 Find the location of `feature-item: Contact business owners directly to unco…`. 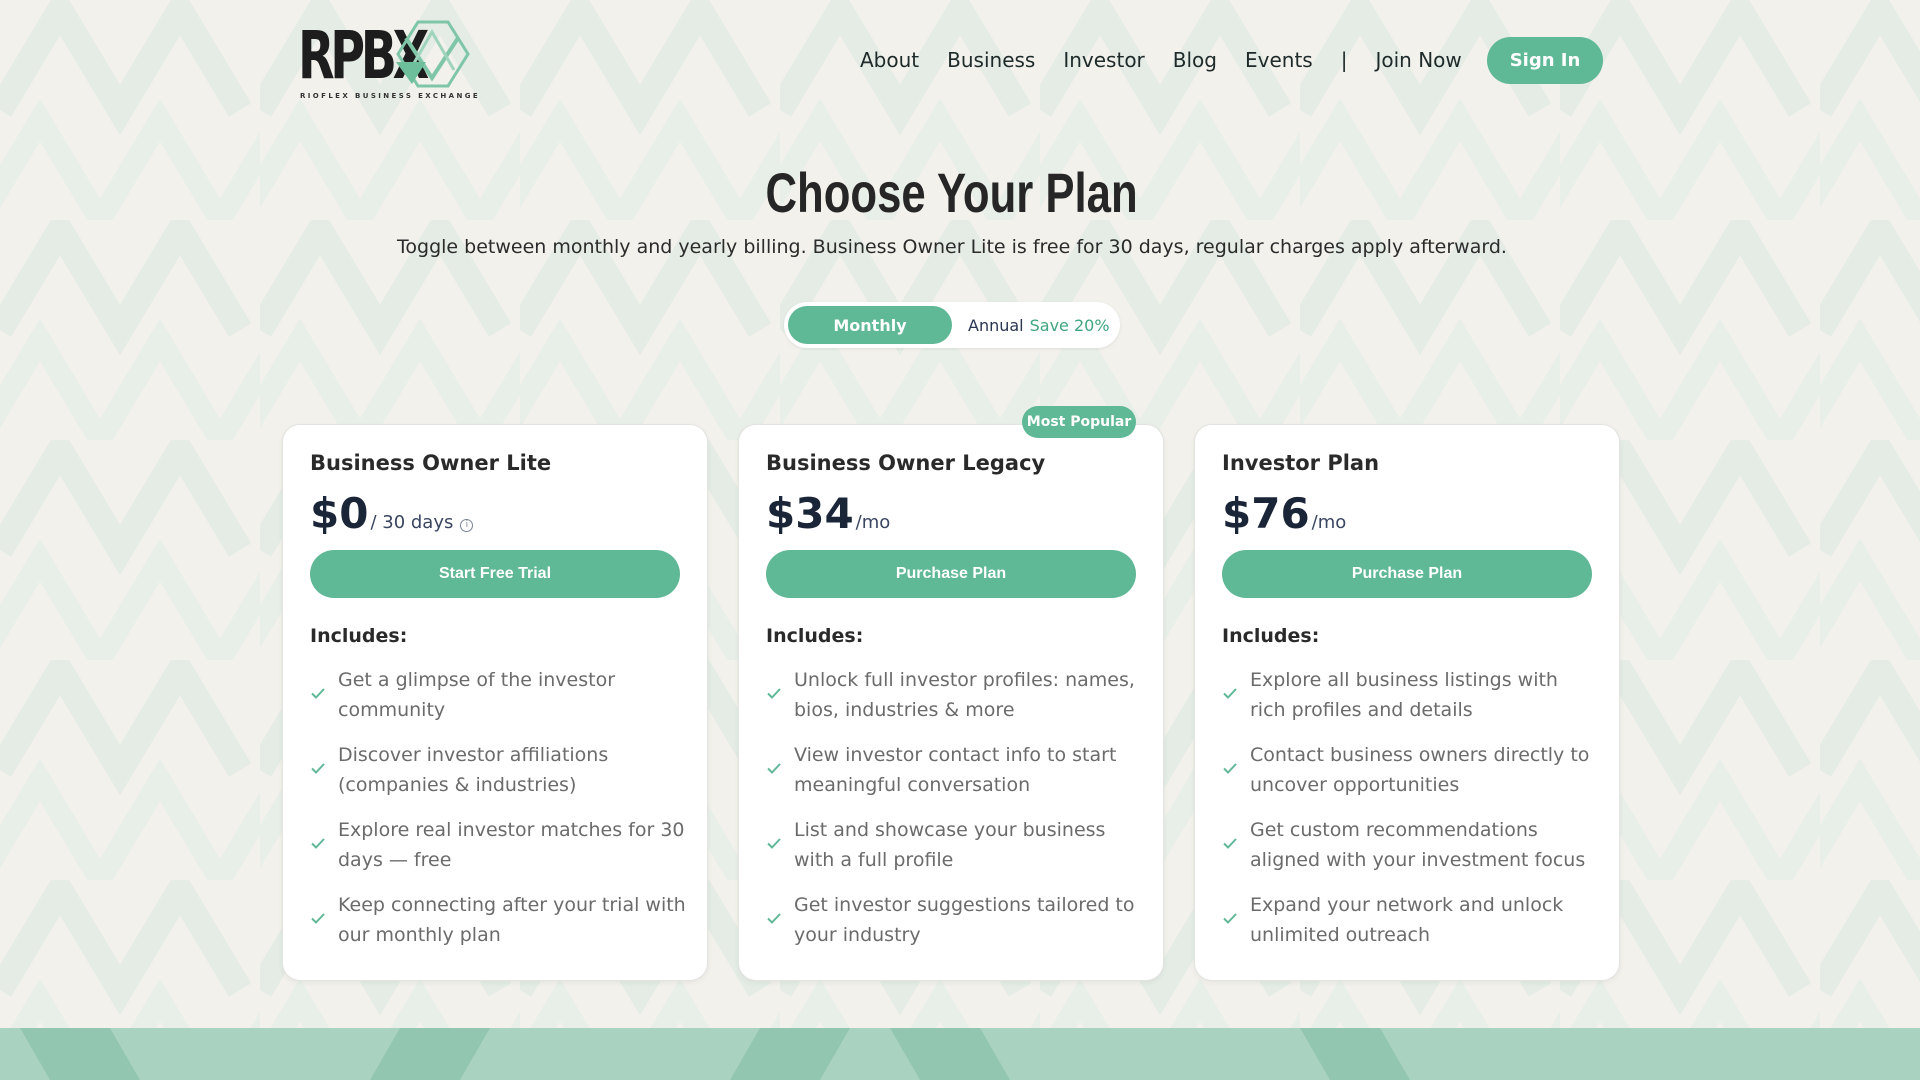

feature-item: Contact business owners directly to unco… is located at coordinates (1410, 777).